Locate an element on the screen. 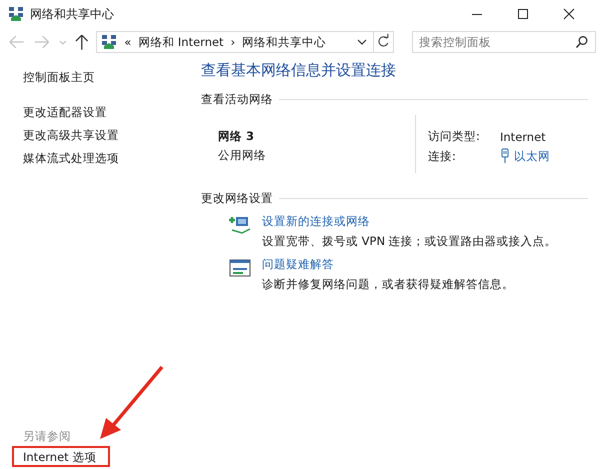  ethernet-plug-icon is located at coordinates (505, 156).